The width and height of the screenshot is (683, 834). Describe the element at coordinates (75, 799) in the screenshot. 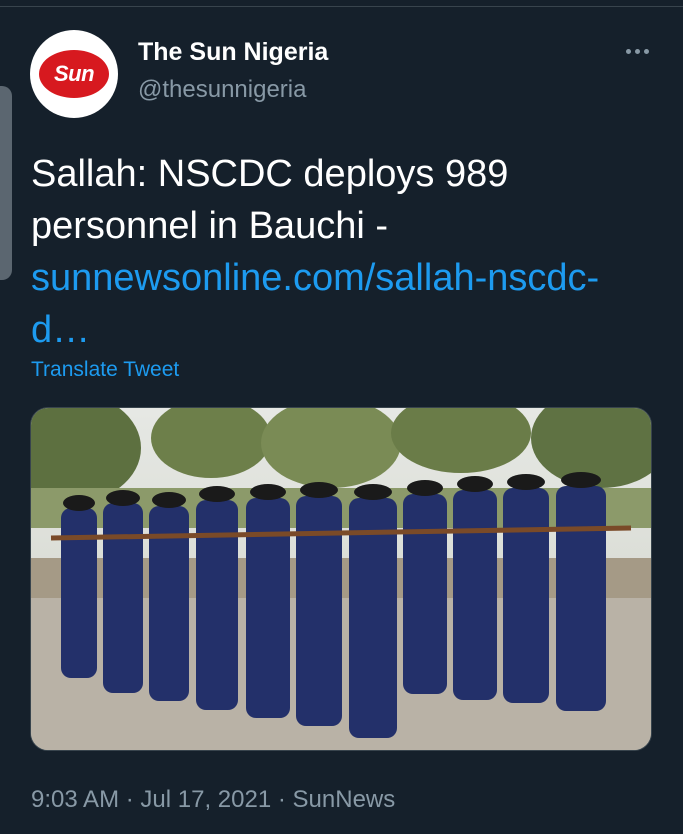

I see `tweet-time: 9:03 AM` at that location.